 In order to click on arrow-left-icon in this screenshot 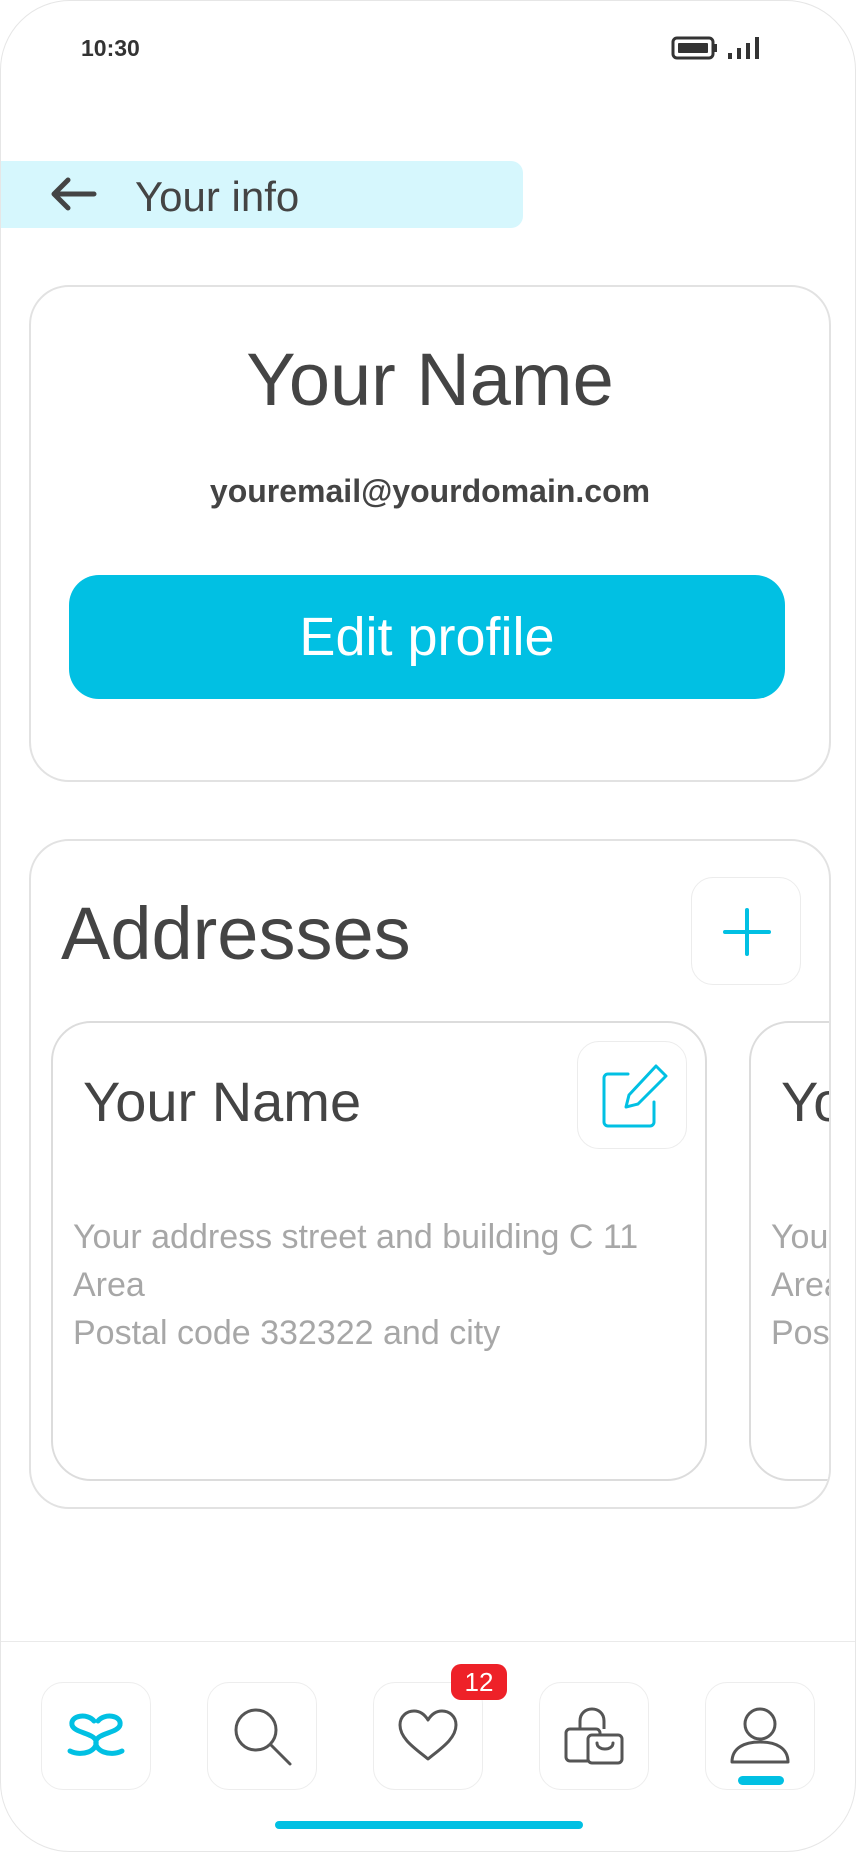, I will do `click(72, 194)`.